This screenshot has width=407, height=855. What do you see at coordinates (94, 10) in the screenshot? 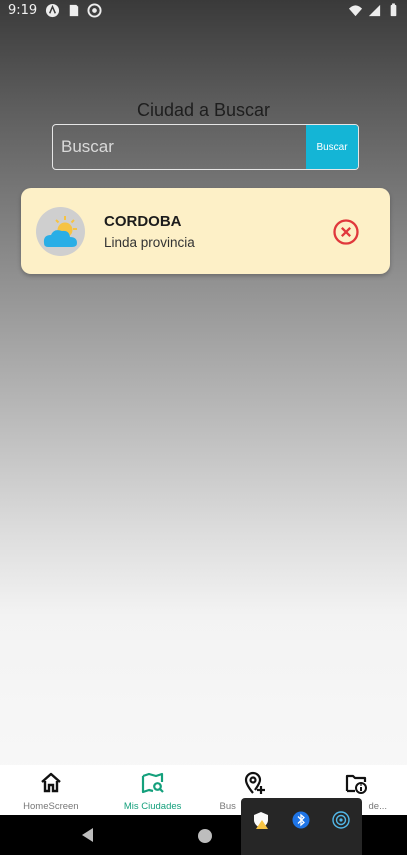
I see `app-icon` at bounding box center [94, 10].